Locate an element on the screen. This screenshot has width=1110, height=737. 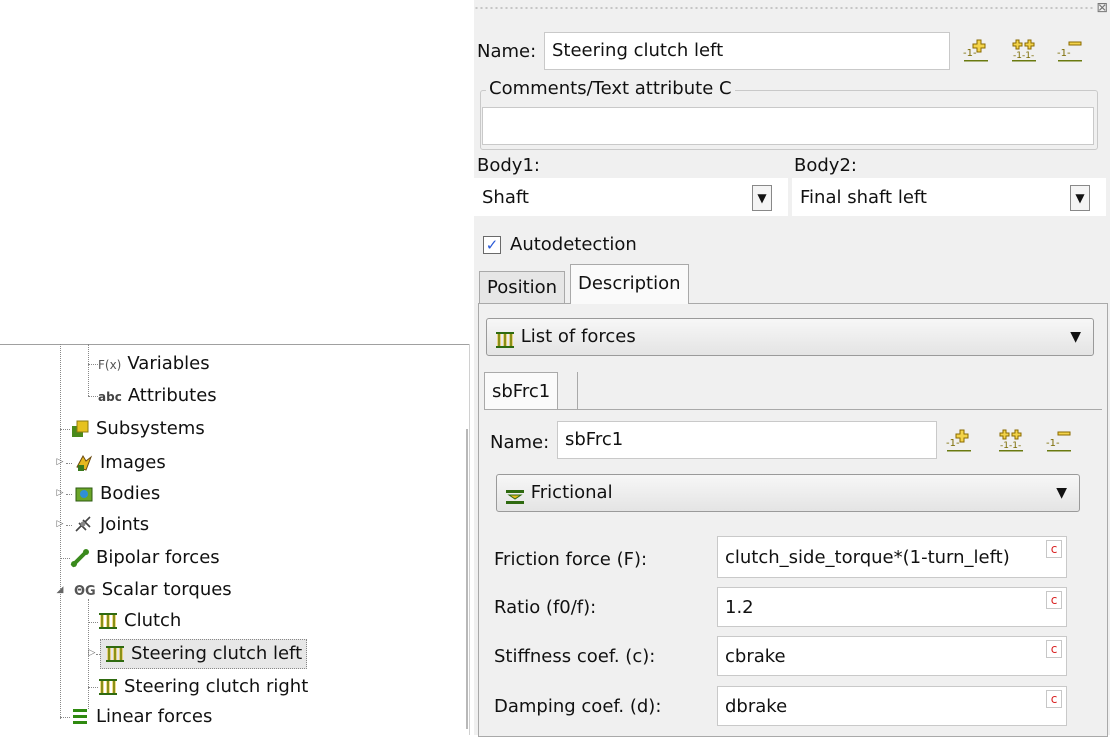
tab-position: Position is located at coordinates (522, 287).